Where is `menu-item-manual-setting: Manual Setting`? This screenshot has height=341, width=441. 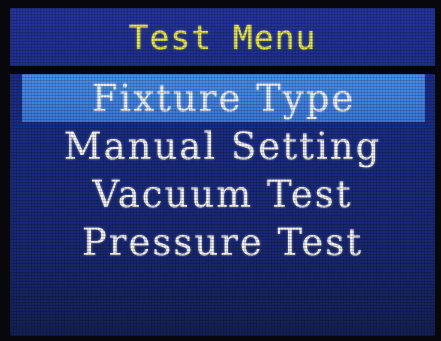 menu-item-manual-setting: Manual Setting is located at coordinates (222, 146).